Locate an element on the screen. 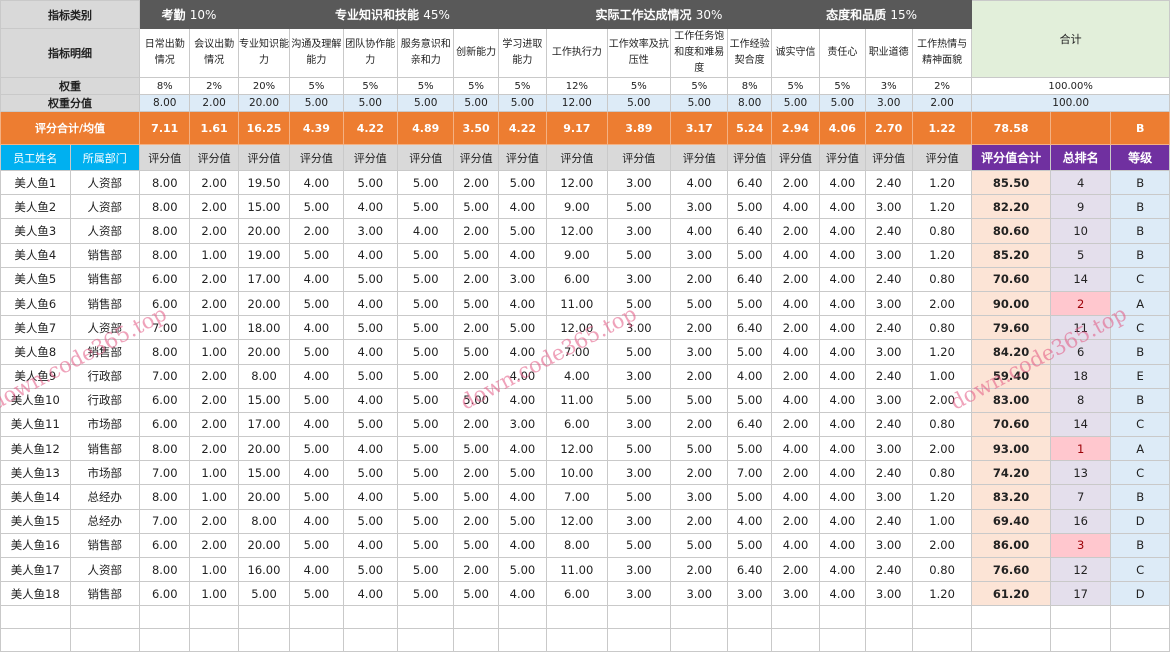 The width and height of the screenshot is (1170, 654). indicator-weight: 2% is located at coordinates (214, 86).